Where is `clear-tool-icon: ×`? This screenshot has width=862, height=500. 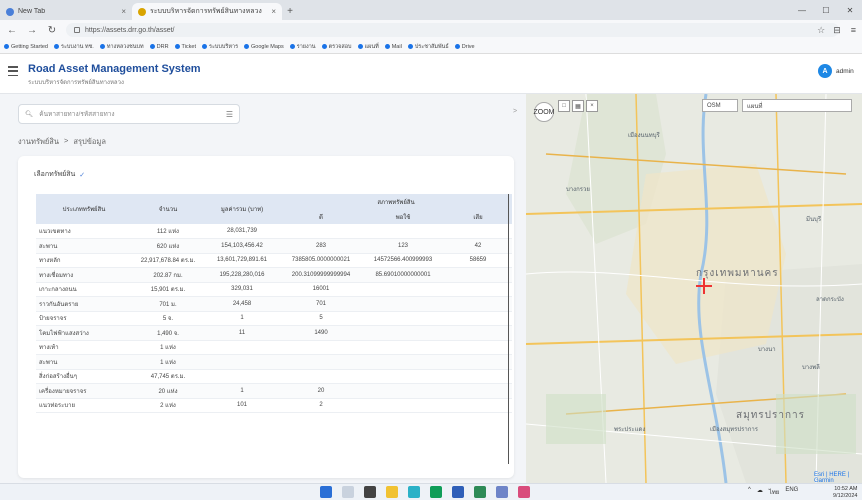
clear-tool-icon: × is located at coordinates (592, 106).